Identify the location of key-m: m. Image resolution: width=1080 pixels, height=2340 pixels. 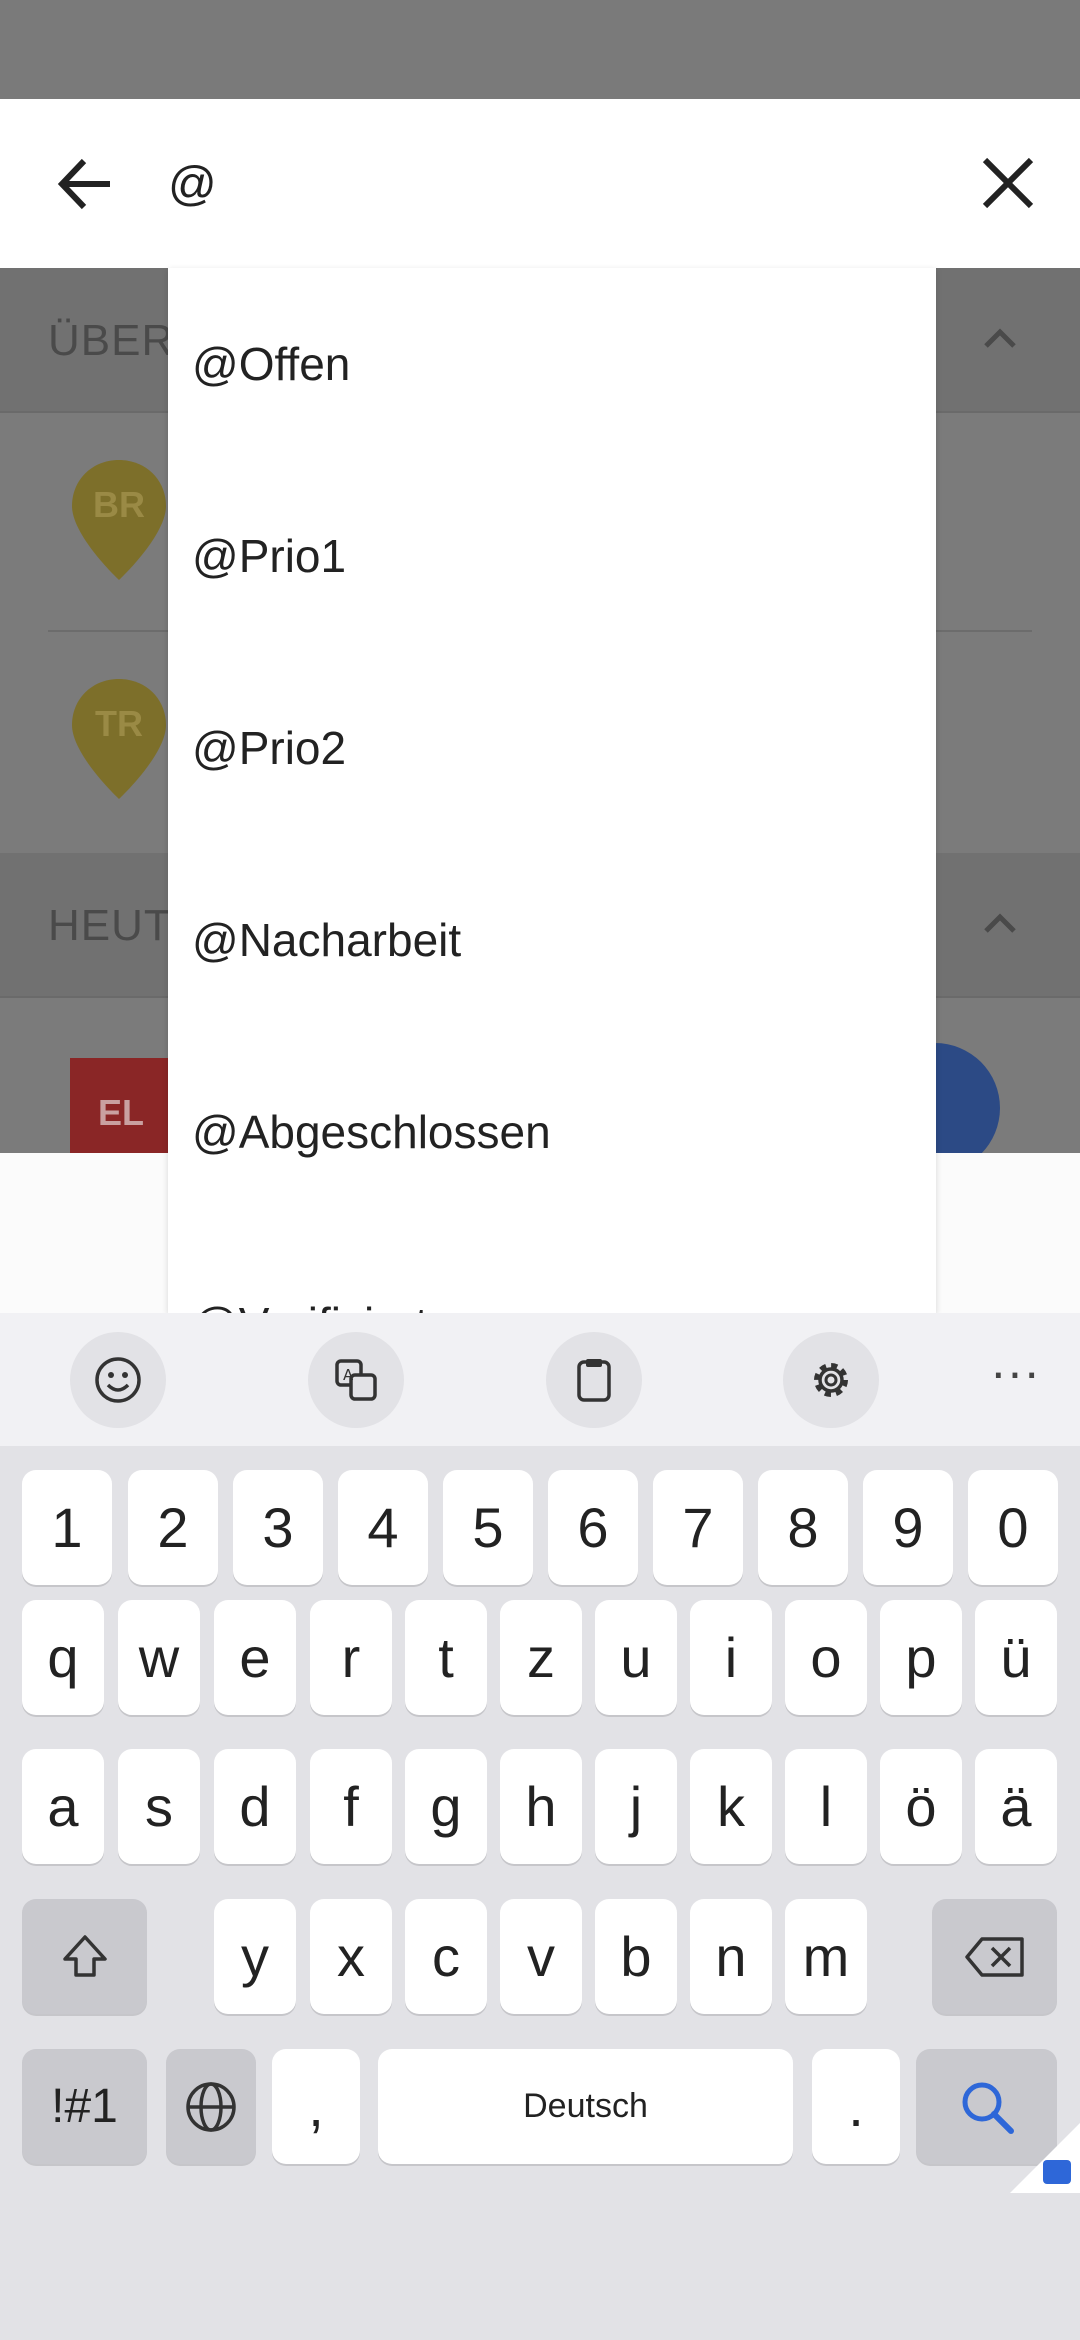
(826, 1956).